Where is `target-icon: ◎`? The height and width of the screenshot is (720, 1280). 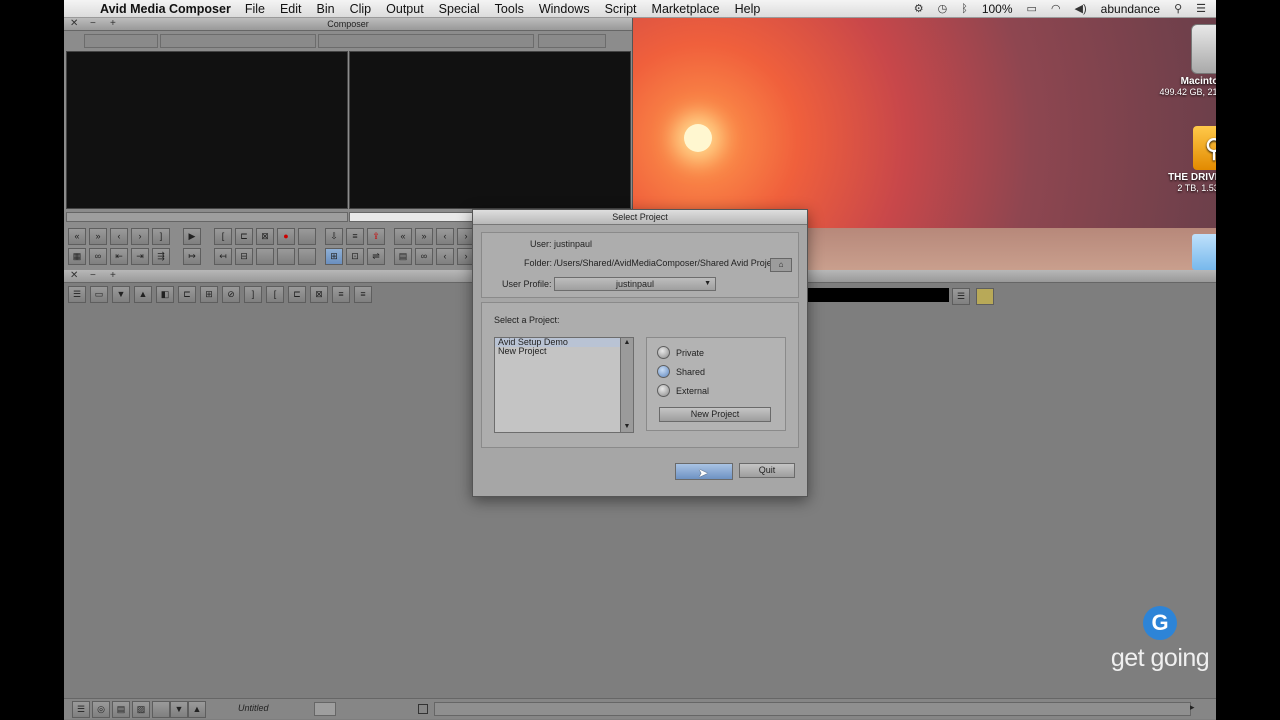 target-icon: ◎ is located at coordinates (101, 709).